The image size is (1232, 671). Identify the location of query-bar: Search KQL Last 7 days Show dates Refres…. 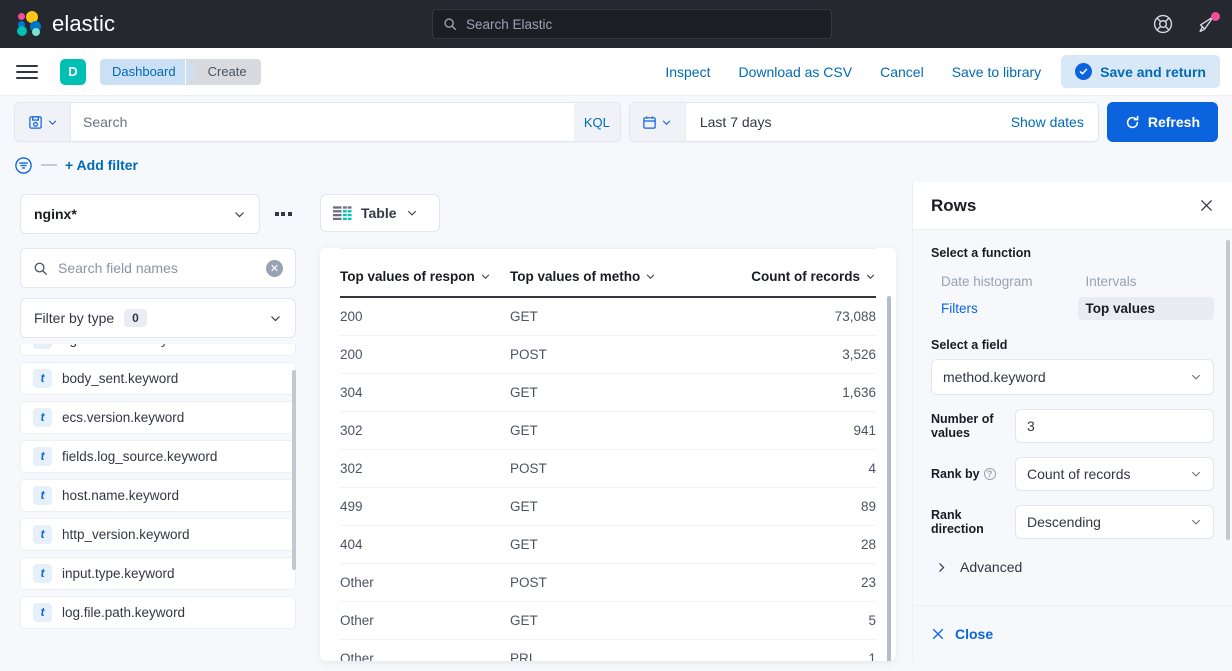
(616, 122).